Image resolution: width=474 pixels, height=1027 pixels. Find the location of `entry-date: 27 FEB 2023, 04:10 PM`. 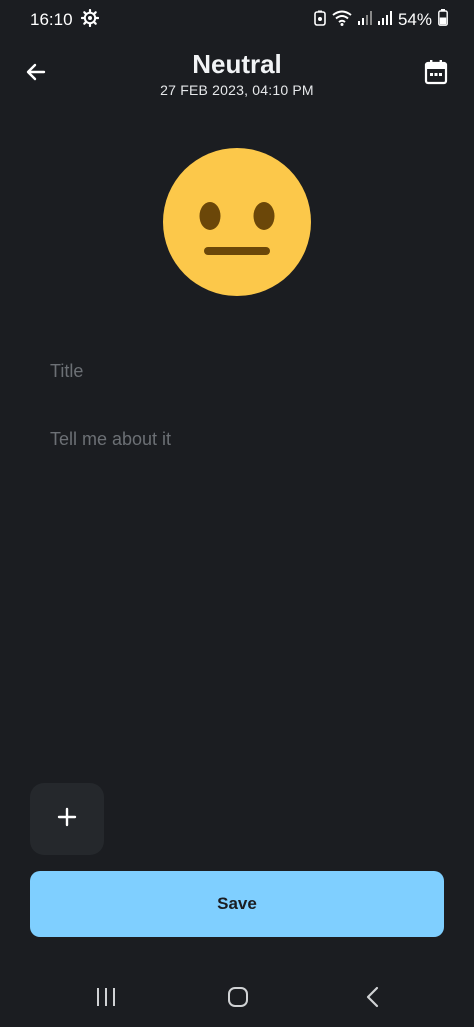

entry-date: 27 FEB 2023, 04:10 PM is located at coordinates (237, 90).